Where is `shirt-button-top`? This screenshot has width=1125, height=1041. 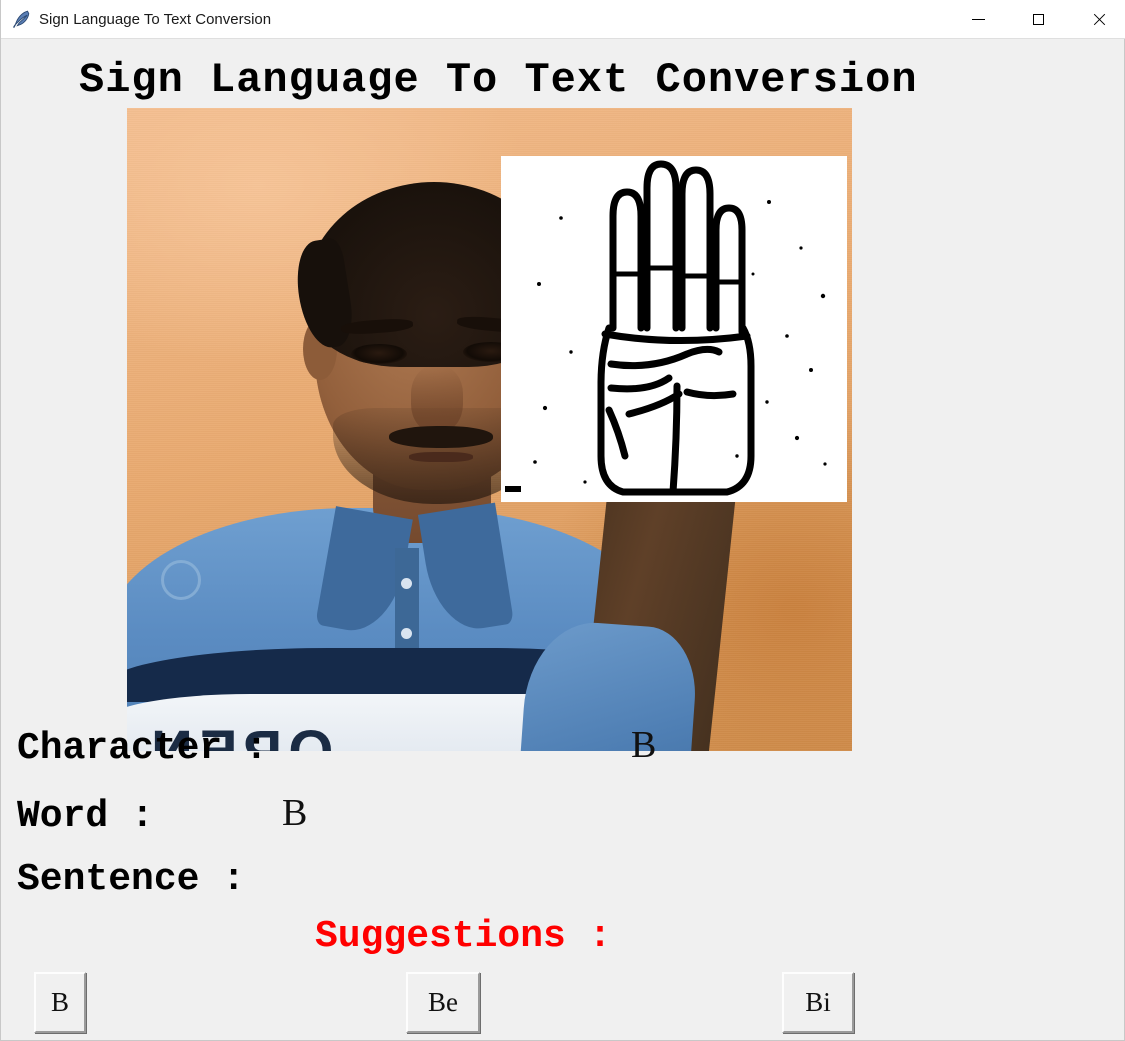 shirt-button-top is located at coordinates (406, 583).